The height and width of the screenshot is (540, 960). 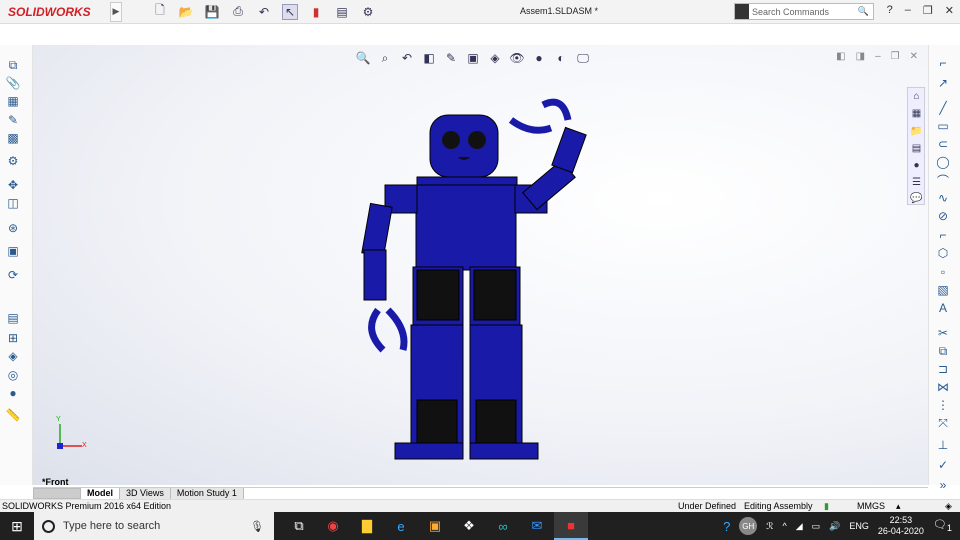 I want to click on volume-icon: 🔊, so click(x=834, y=526).